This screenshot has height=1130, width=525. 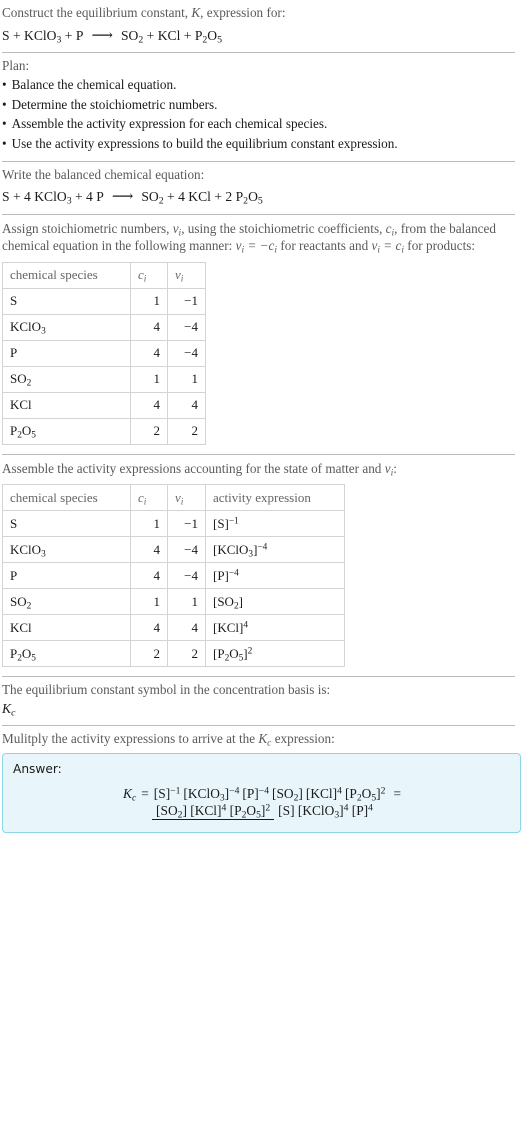 What do you see at coordinates (66, 405) in the screenshot?
I see `cell-species: KCl` at bounding box center [66, 405].